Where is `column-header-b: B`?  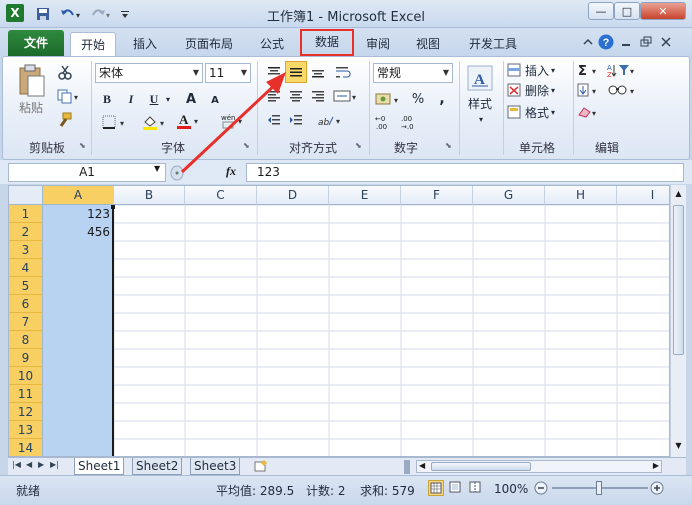 column-header-b: B is located at coordinates (149, 195).